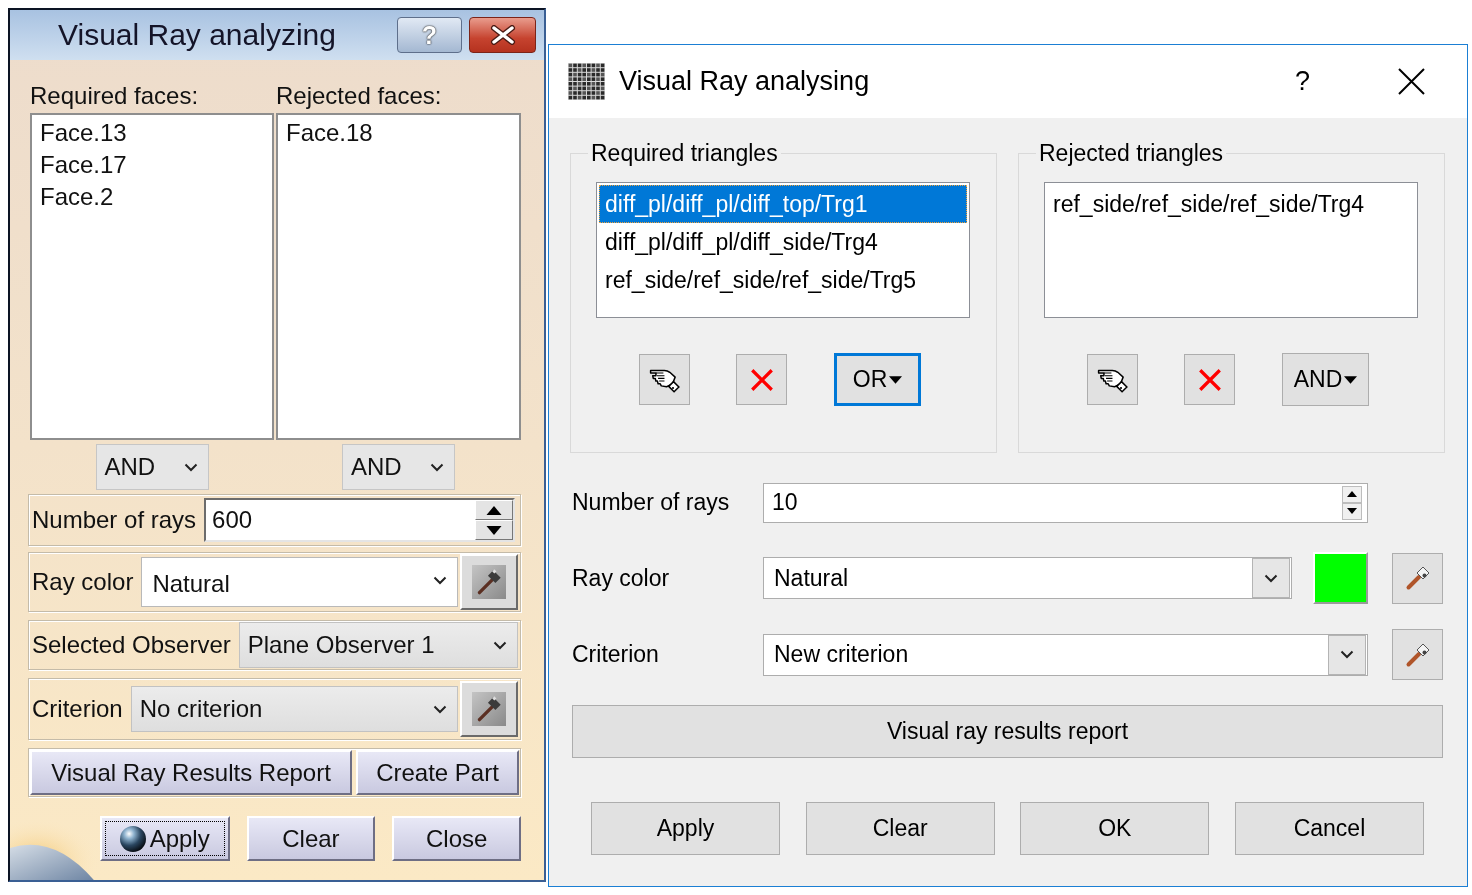 Image resolution: width=1472 pixels, height=895 pixels. What do you see at coordinates (1115, 828) in the screenshot?
I see `dialog-button: OK` at bounding box center [1115, 828].